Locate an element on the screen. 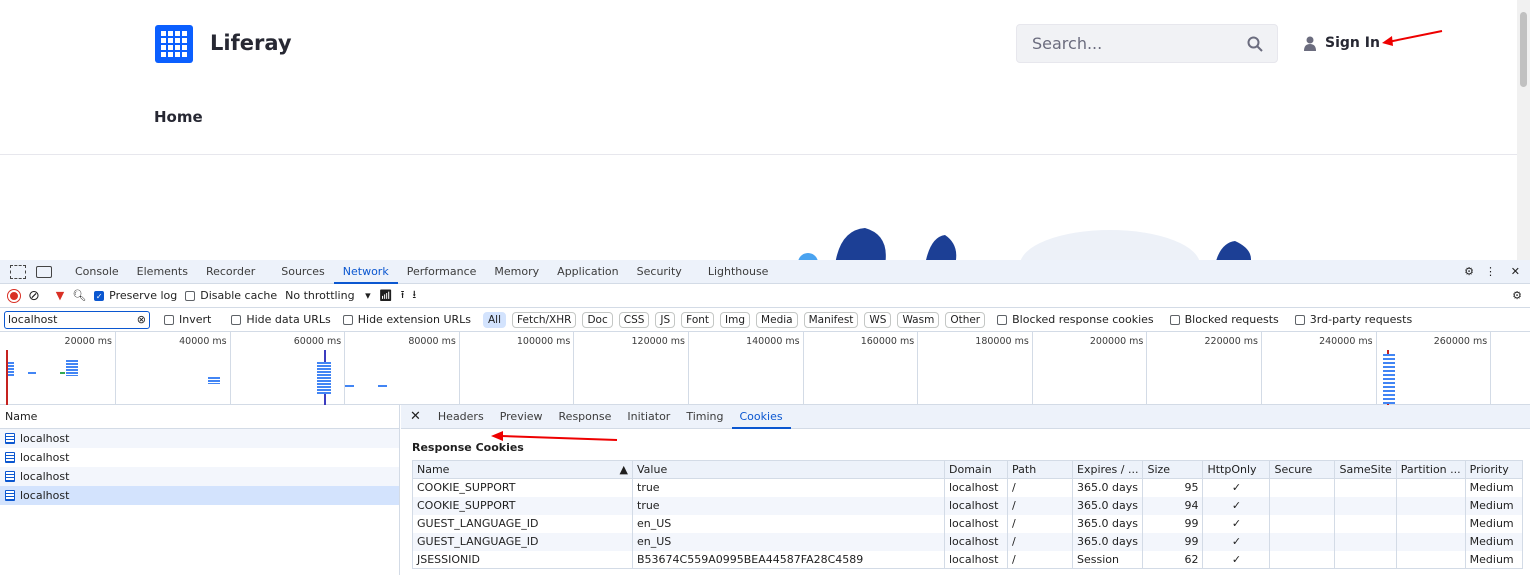 The image size is (1530, 575). blocked-requests-checkbox: Blocked requests is located at coordinates (1224, 319).